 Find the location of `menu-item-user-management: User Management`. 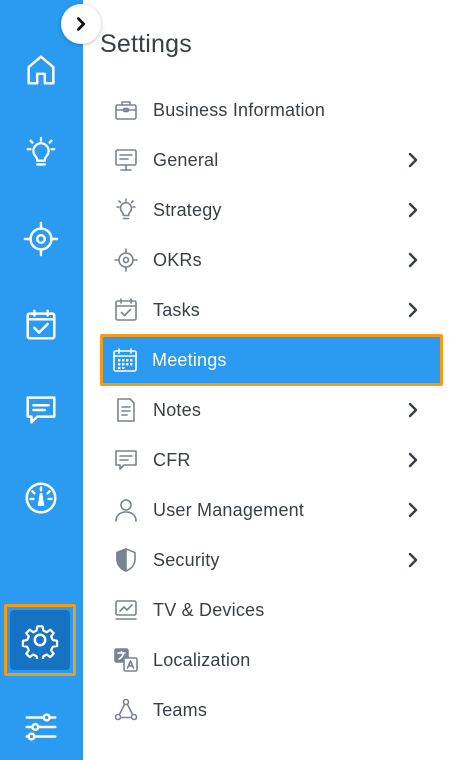

menu-item-user-management: User Management is located at coordinates (272, 510).